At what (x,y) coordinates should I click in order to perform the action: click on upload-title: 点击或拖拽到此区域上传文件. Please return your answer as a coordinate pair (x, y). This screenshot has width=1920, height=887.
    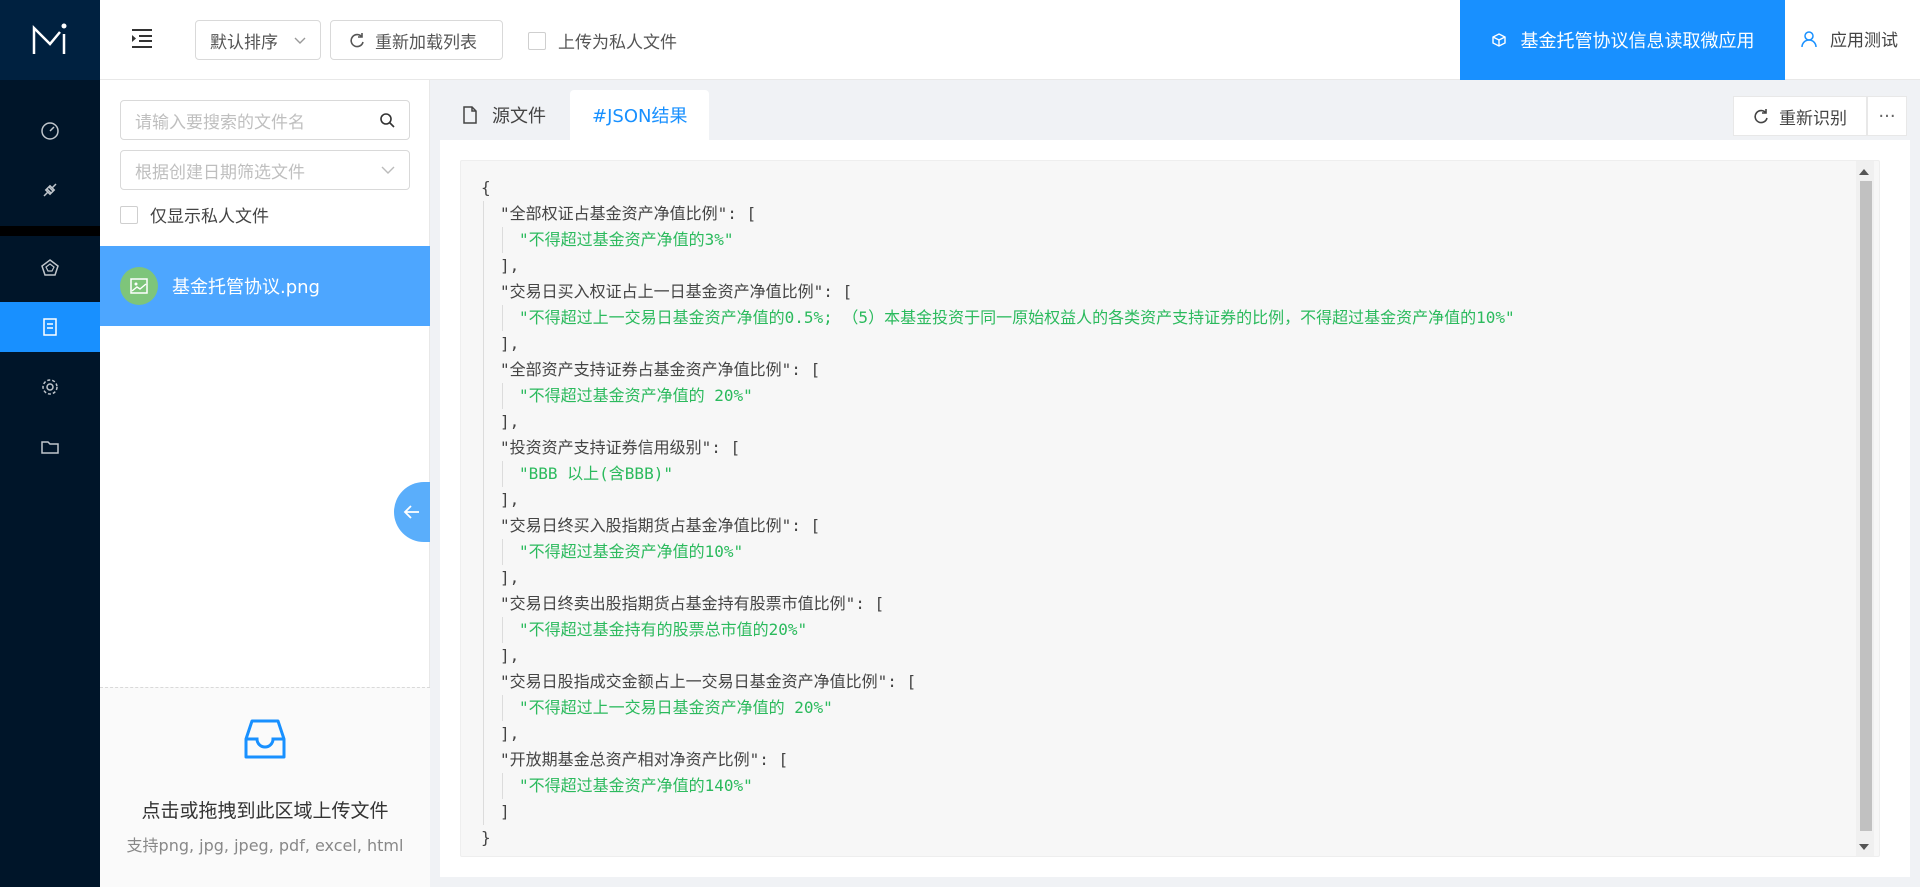
    Looking at the image, I should click on (265, 811).